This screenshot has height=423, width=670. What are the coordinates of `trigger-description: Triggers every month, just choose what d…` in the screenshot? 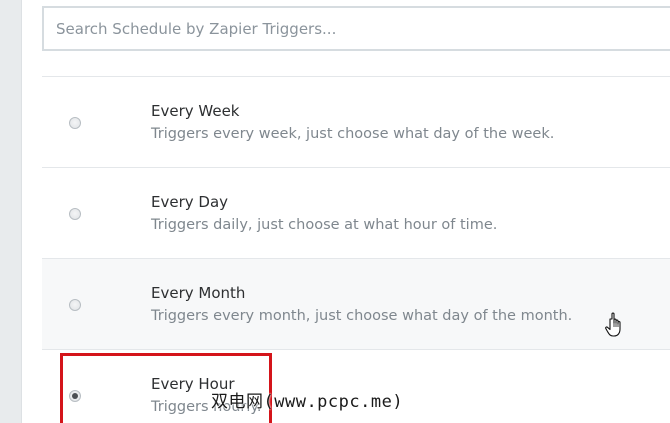 It's located at (362, 316).